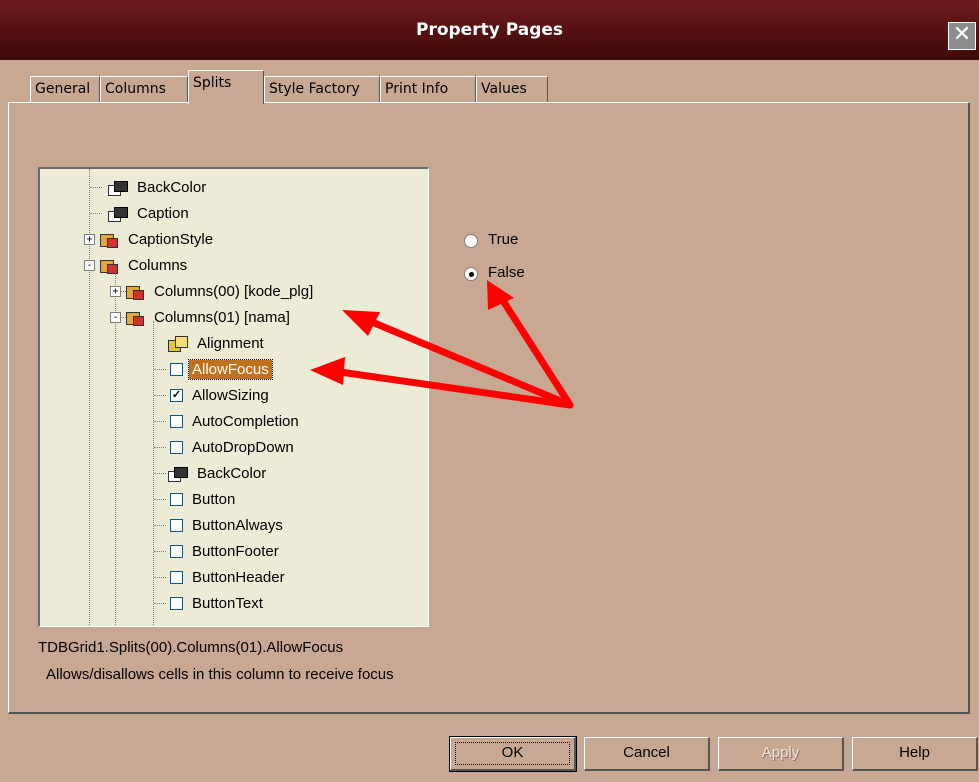 The width and height of the screenshot is (979, 782). I want to click on tab-splits: Splits, so click(226, 87).